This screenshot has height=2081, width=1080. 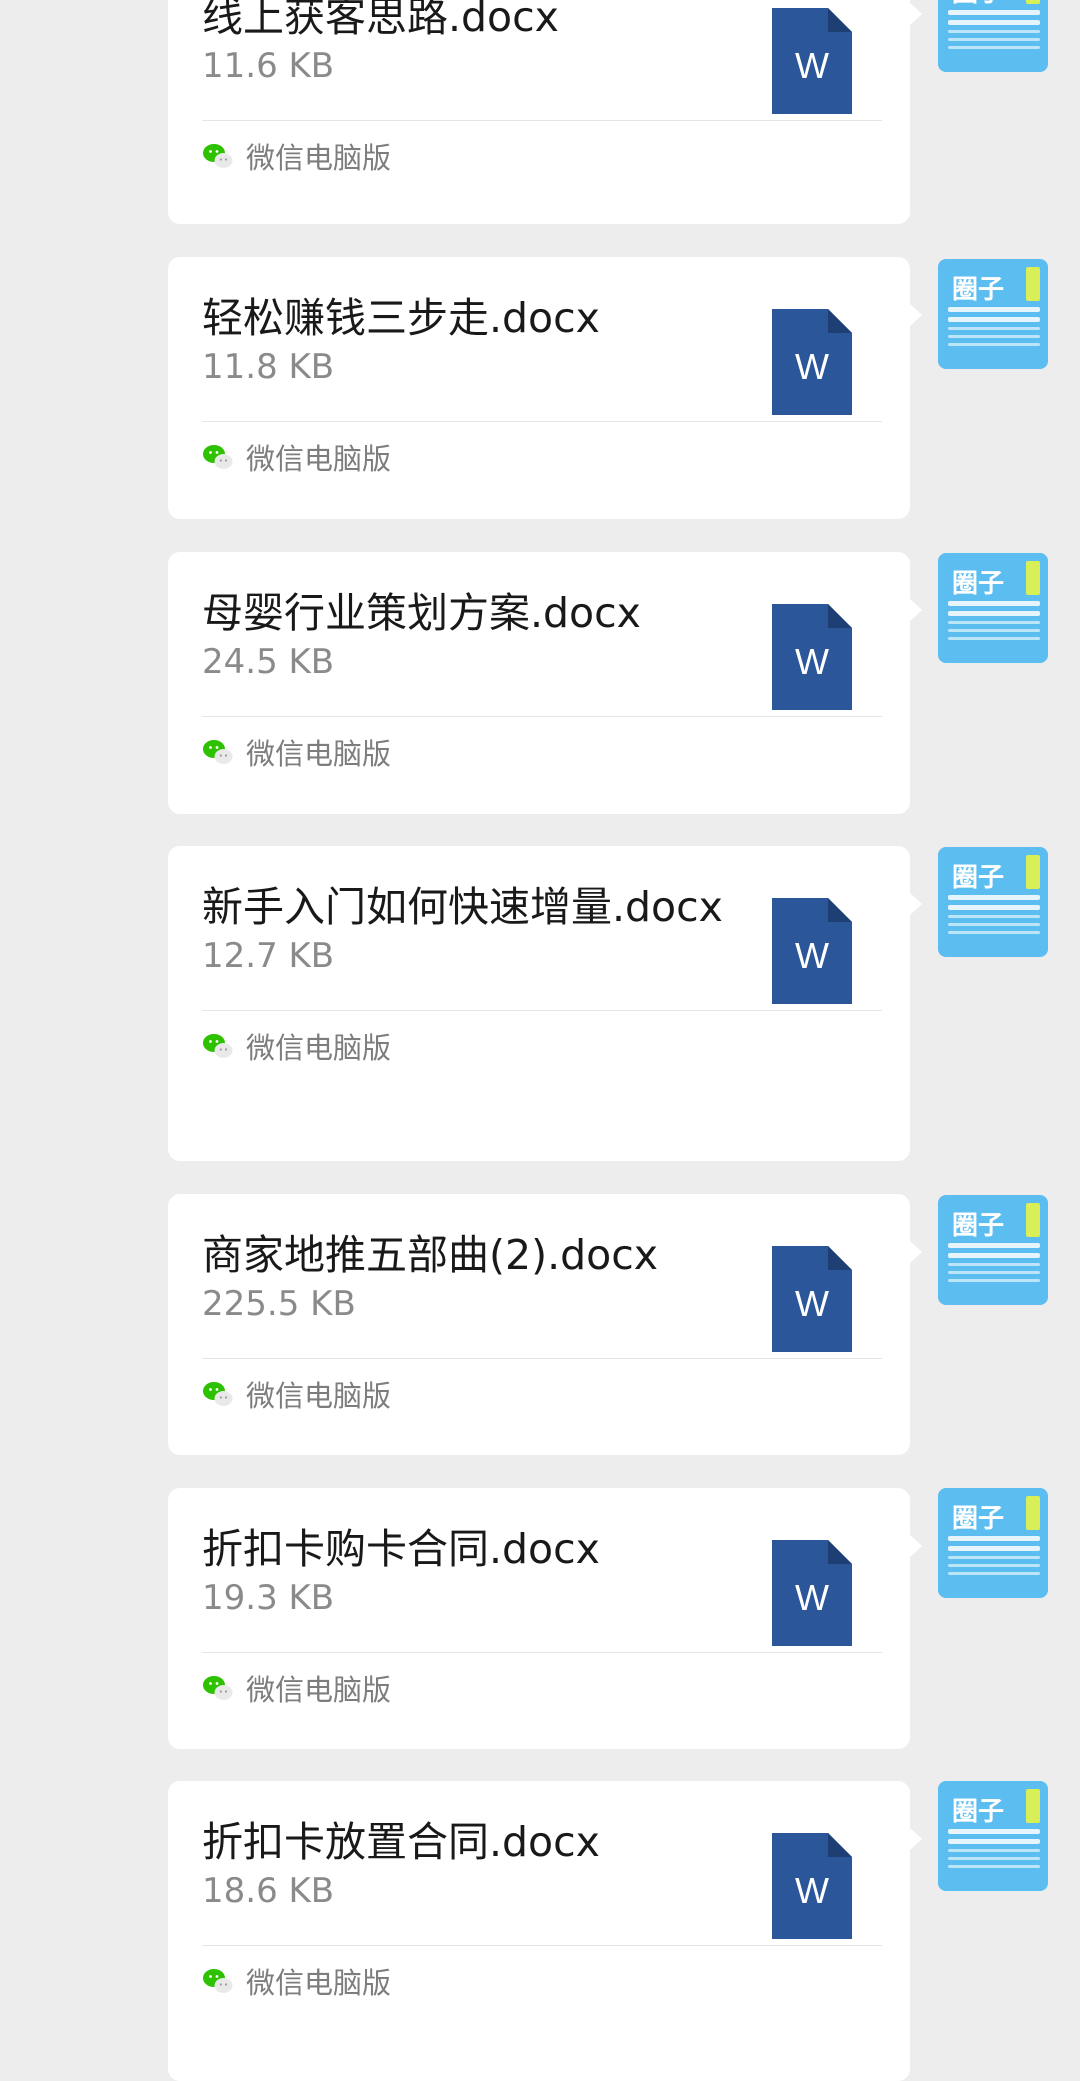 What do you see at coordinates (545, 1618) in the screenshot?
I see `file-card: 折扣卡购卡合同.docx 19.3 KB W 微信电脑版` at bounding box center [545, 1618].